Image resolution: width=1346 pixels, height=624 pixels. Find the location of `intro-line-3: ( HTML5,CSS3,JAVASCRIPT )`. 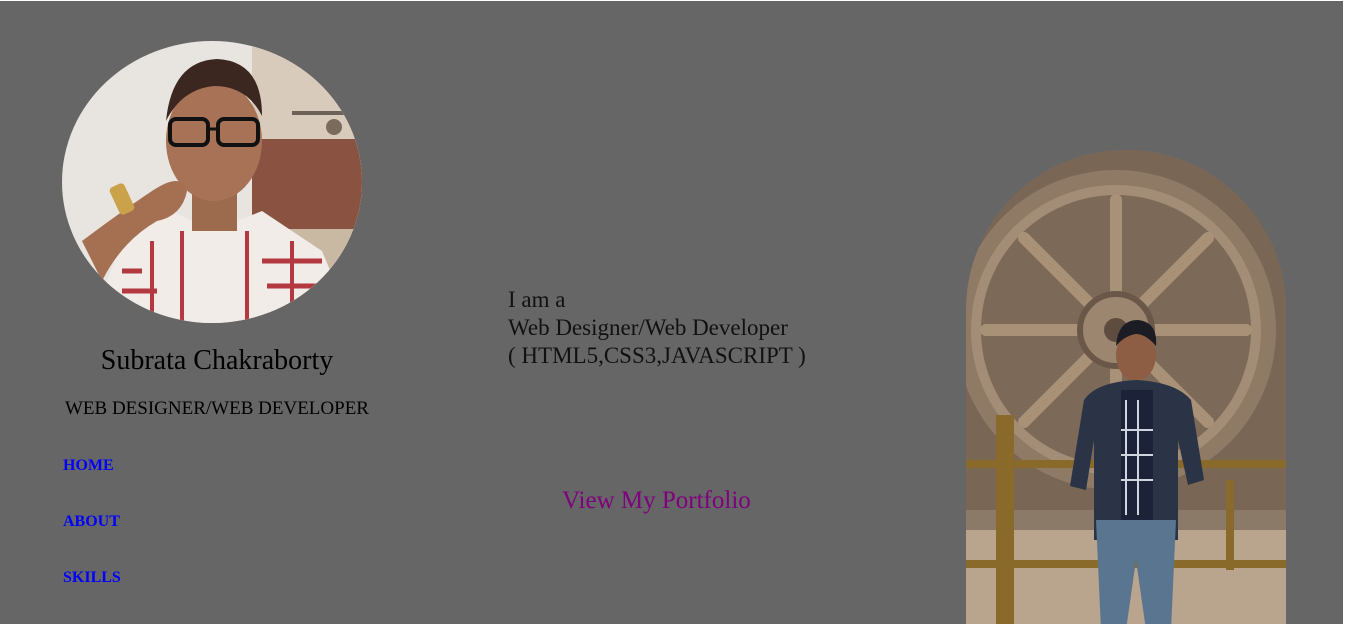

intro-line-3: ( HTML5,CSS3,JAVASCRIPT ) is located at coordinates (657, 355).